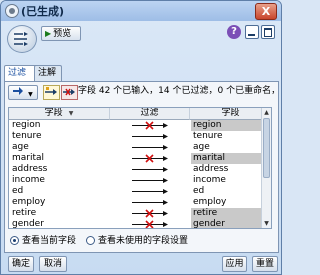  I want to click on filter-dropdown-icon, so click(20, 93).